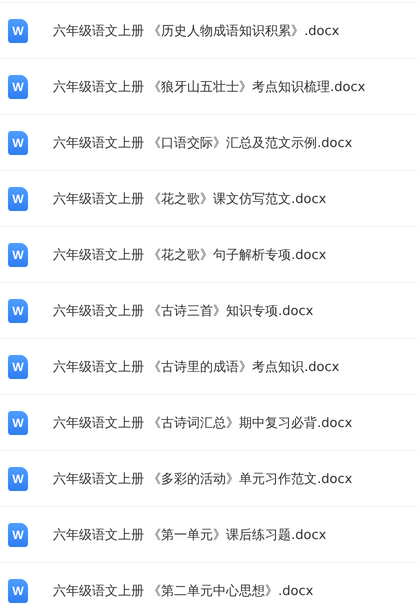 This screenshot has width=418, height=611. Describe the element at coordinates (209, 87) in the screenshot. I see `file-name: 六年级语文上册 《狼牙山五壮士》考点知识梳理.docx` at that location.